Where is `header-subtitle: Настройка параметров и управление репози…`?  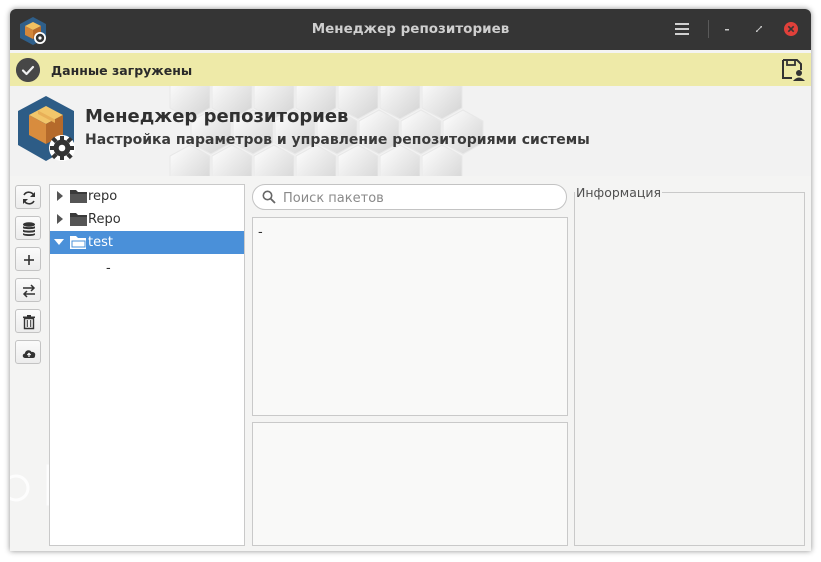 header-subtitle: Настройка параметров и управление репози… is located at coordinates (337, 140).